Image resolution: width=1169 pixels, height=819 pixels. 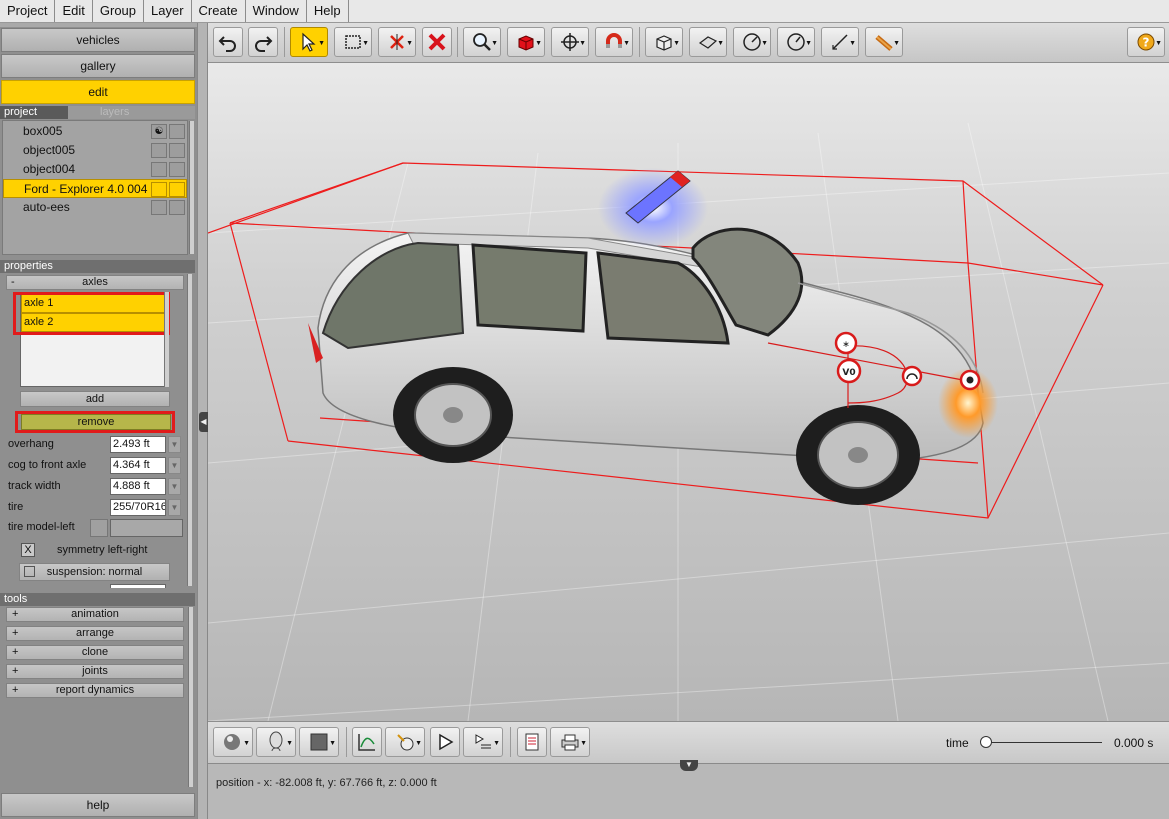 I want to click on redo-button, so click(x=263, y=42).